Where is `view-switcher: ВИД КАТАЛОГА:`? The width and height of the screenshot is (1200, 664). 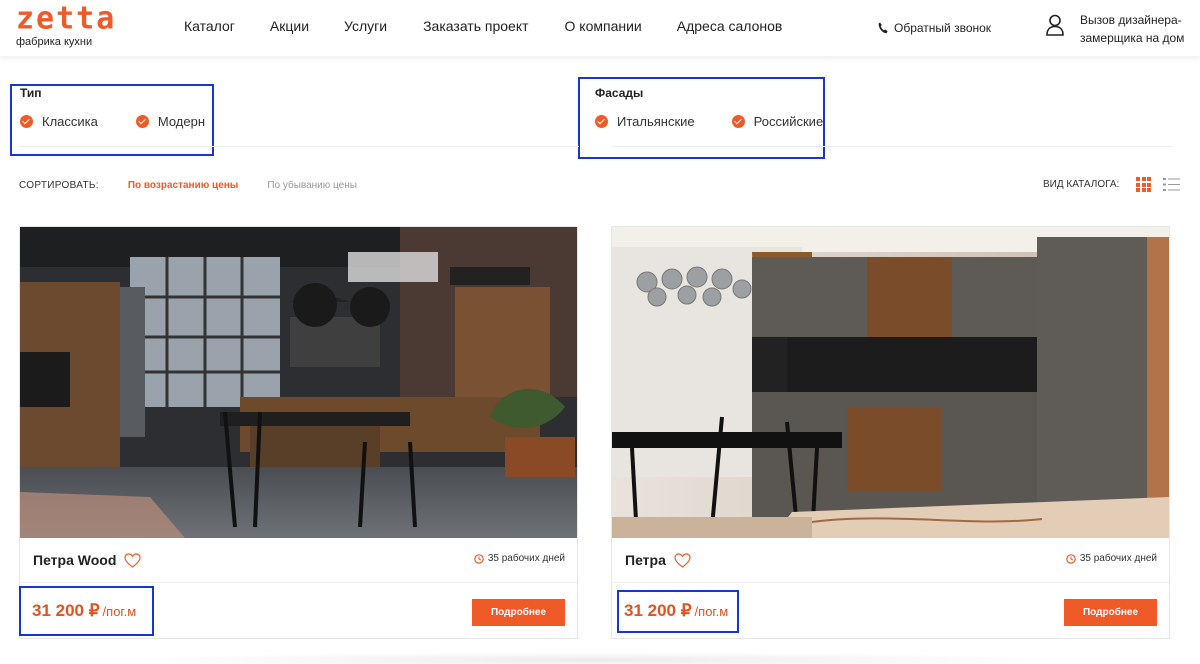
view-switcher: ВИД КАТАЛОГА: is located at coordinates (1112, 184).